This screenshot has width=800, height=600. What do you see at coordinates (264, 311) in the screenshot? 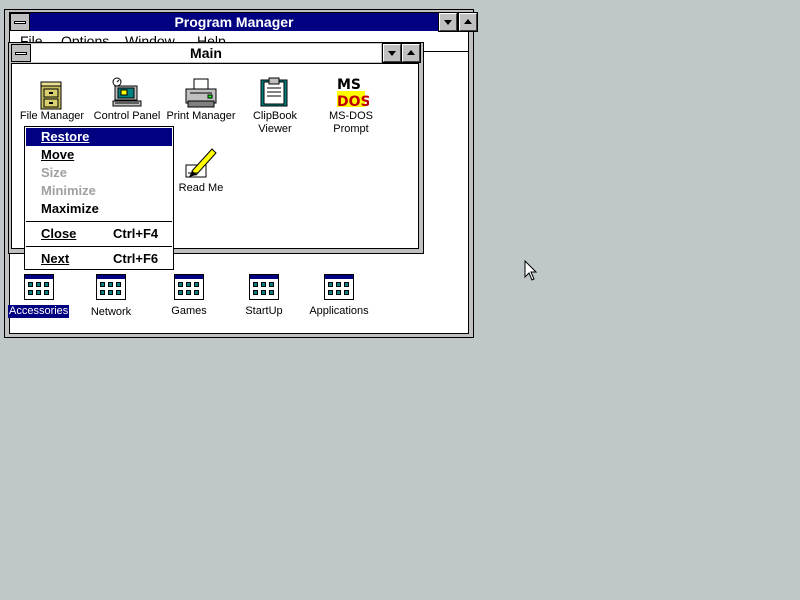
I see `group-label-startup: StartUp` at bounding box center [264, 311].